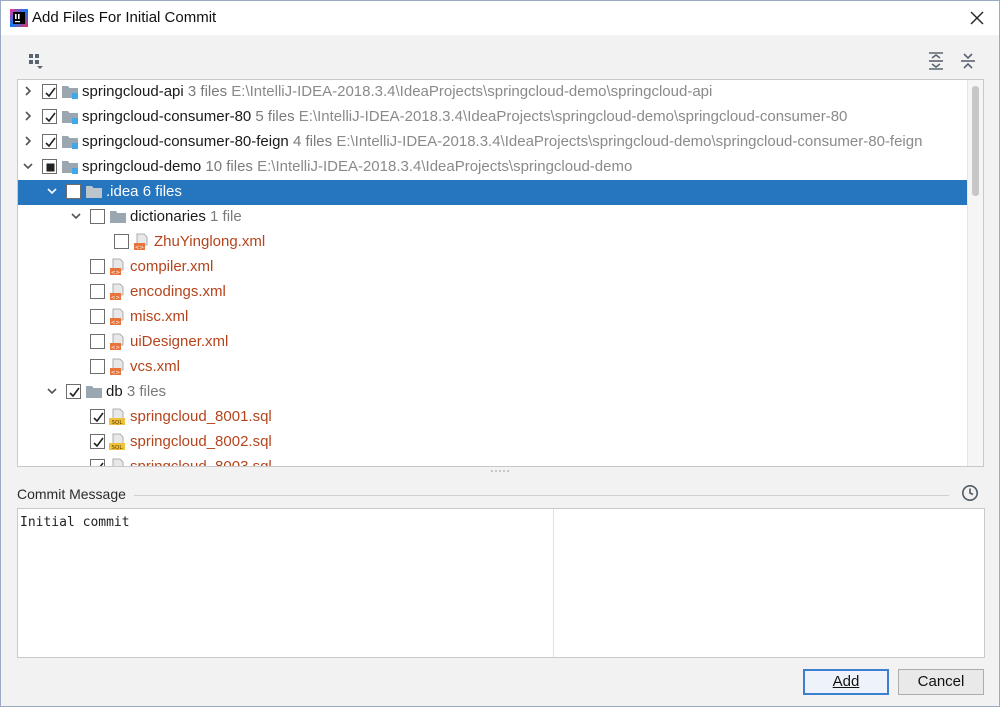  Describe the element at coordinates (500, 267) in the screenshot. I see `tree-row-file: <> compiler.xml` at that location.